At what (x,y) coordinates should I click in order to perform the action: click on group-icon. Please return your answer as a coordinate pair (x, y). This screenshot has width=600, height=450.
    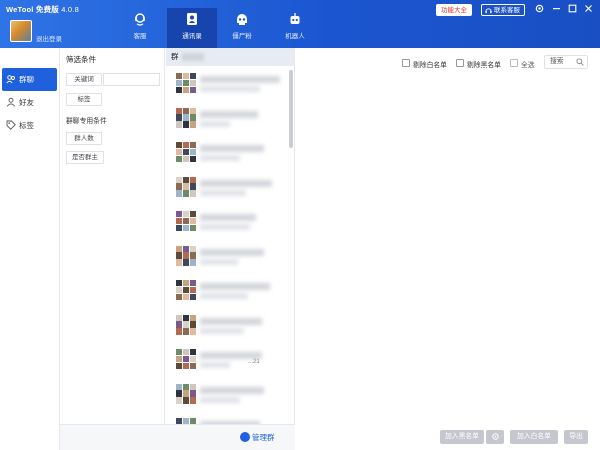
    Looking at the image, I should click on (10, 79).